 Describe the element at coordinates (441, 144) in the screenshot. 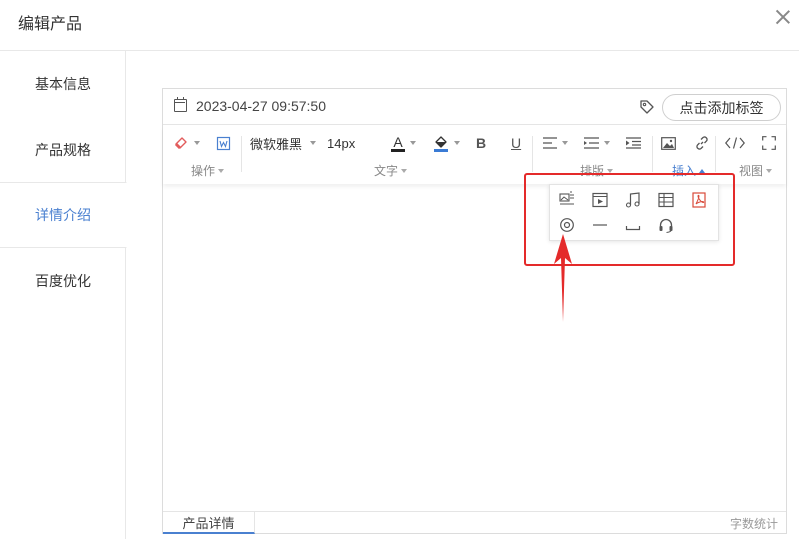

I see `paint-bucket-icon` at that location.